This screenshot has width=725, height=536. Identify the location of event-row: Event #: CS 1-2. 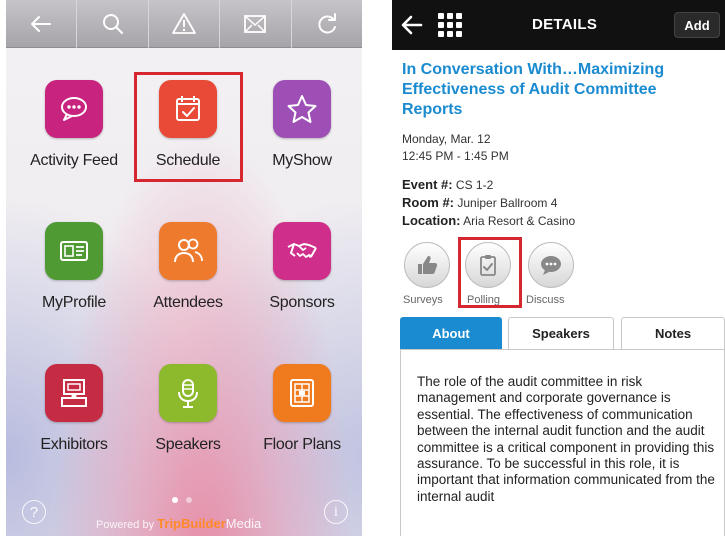
(488, 185).